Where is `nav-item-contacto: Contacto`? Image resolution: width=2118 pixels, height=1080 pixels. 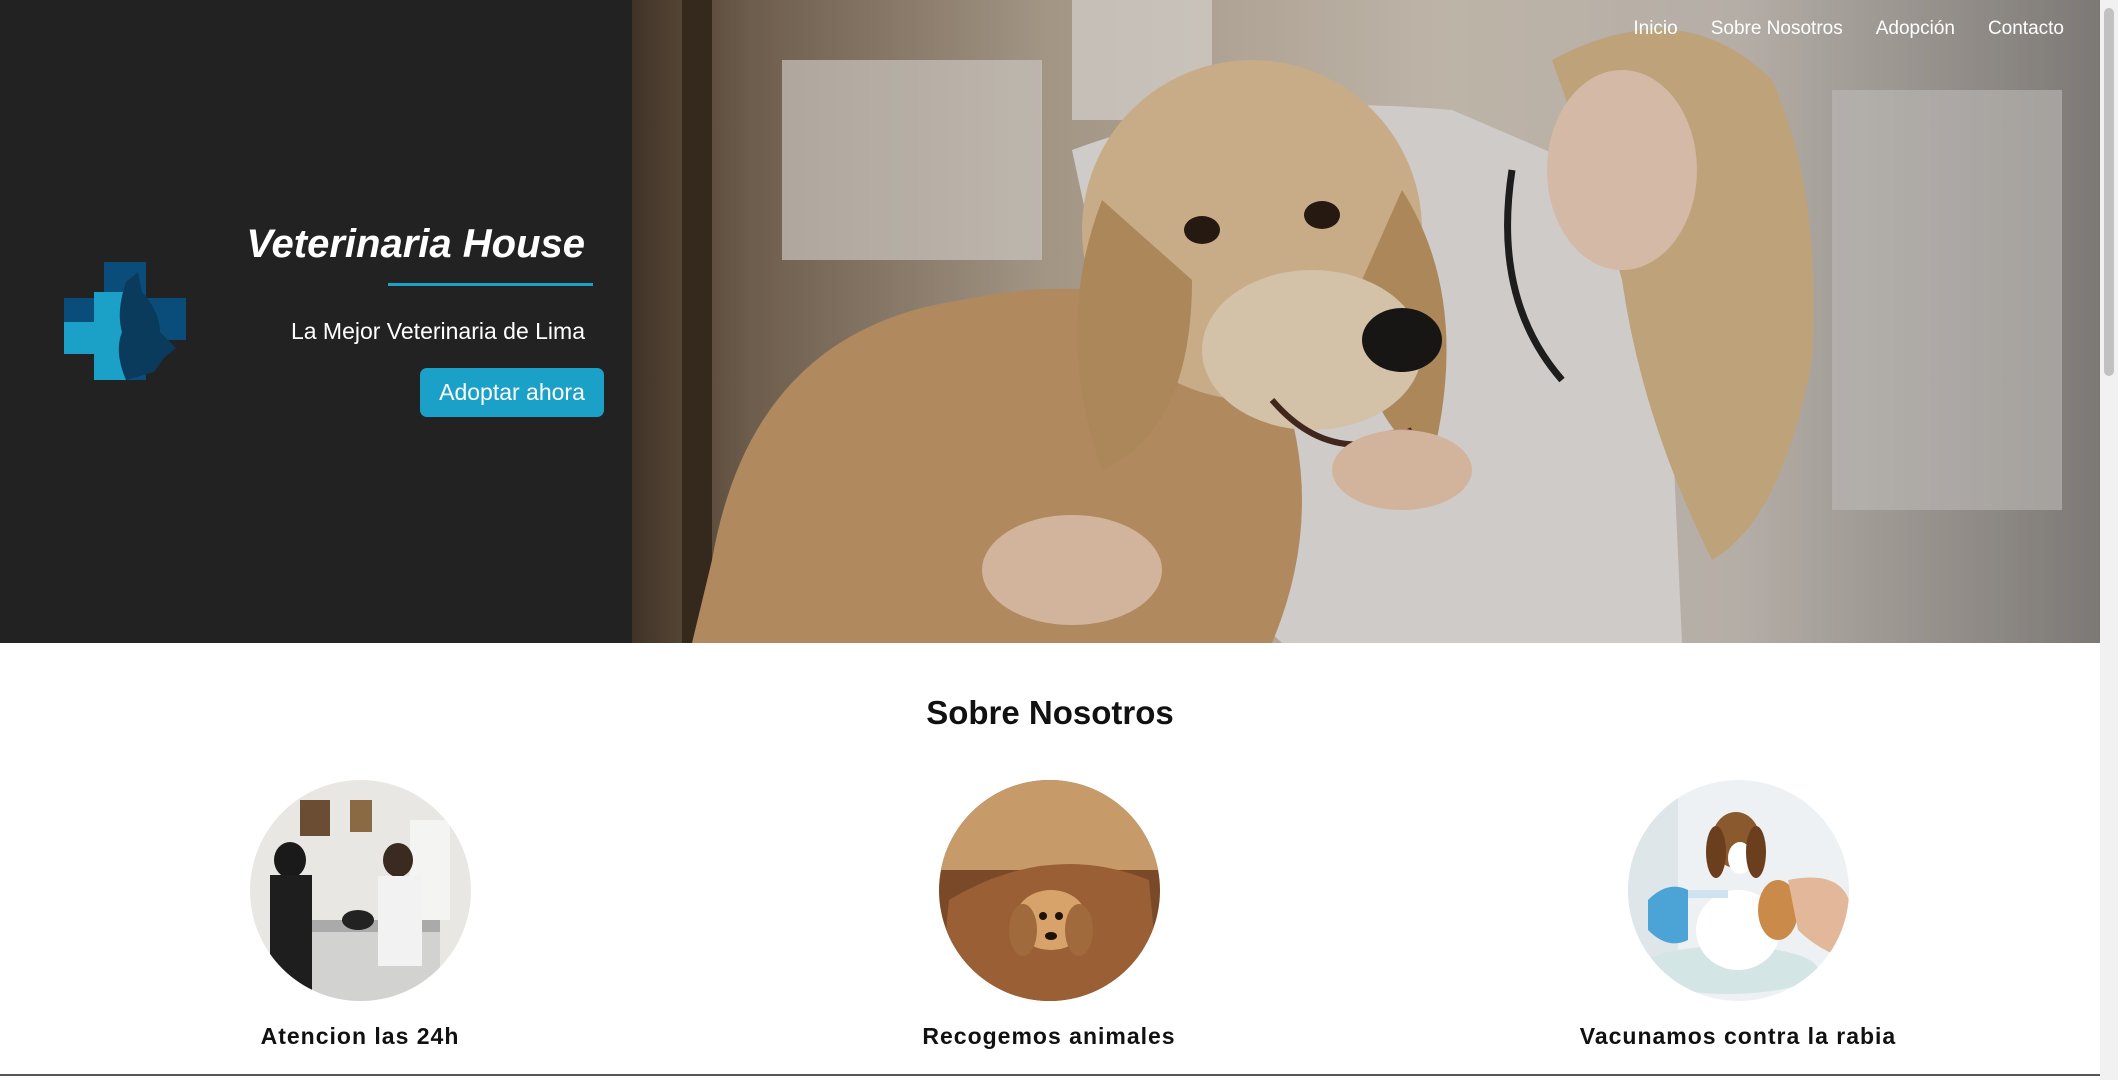
nav-item-contacto: Contacto is located at coordinates (2026, 29).